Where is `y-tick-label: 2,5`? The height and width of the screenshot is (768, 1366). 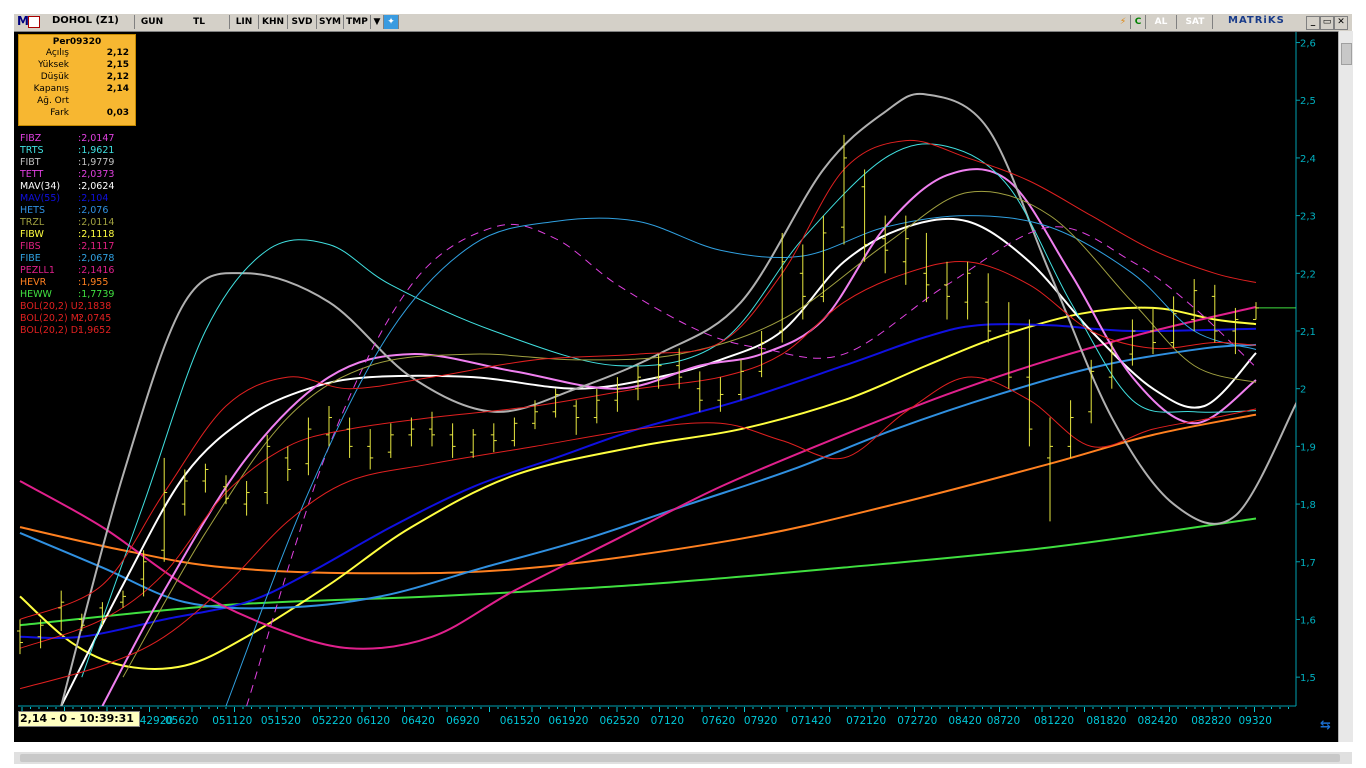
y-tick-label: 2,5 is located at coordinates (1308, 101).